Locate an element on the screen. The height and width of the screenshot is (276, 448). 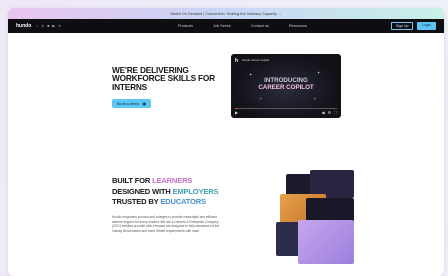
fullscreen-icon: ⛶ is located at coordinates (335, 112).